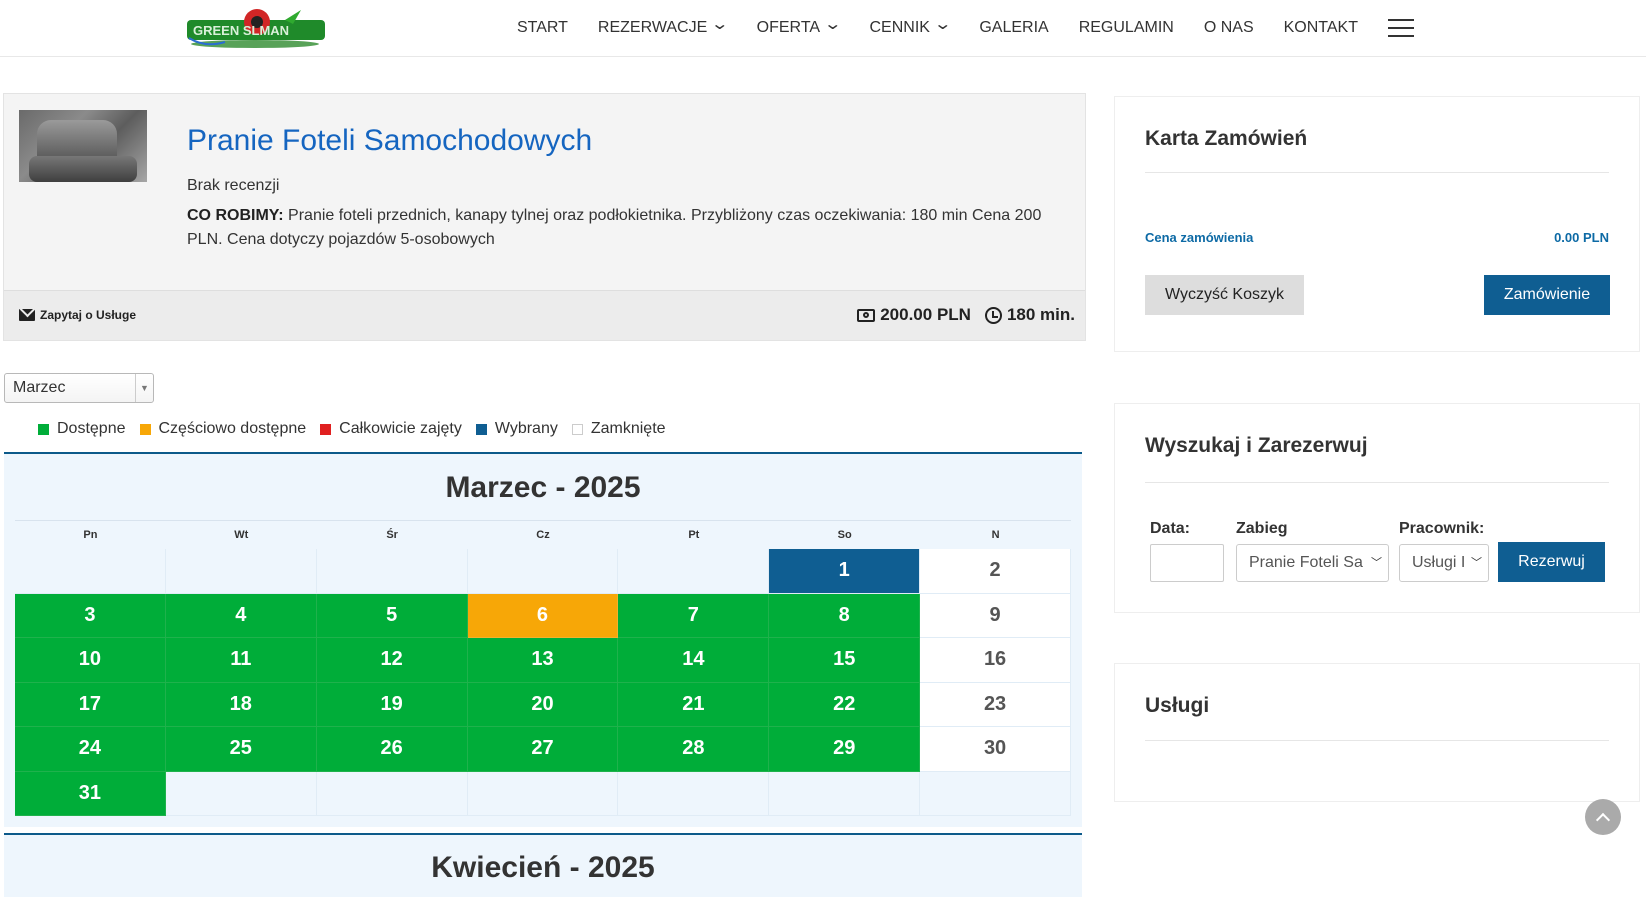  Describe the element at coordinates (1401, 27) in the screenshot. I see `hamburger-menu-icon` at that location.